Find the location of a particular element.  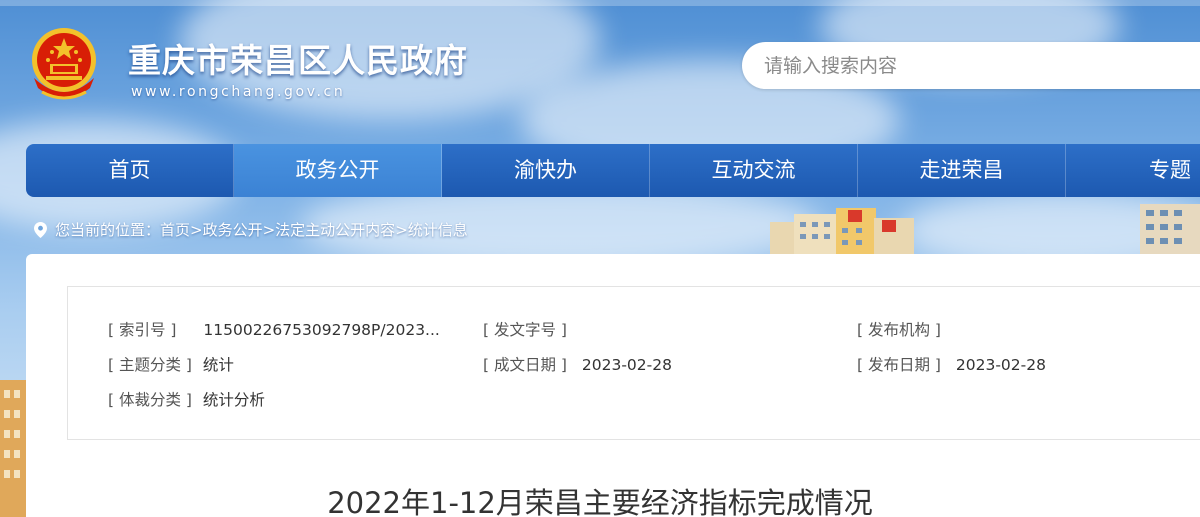

breadcrumb-statistics: >统计信息 is located at coordinates (431, 229).